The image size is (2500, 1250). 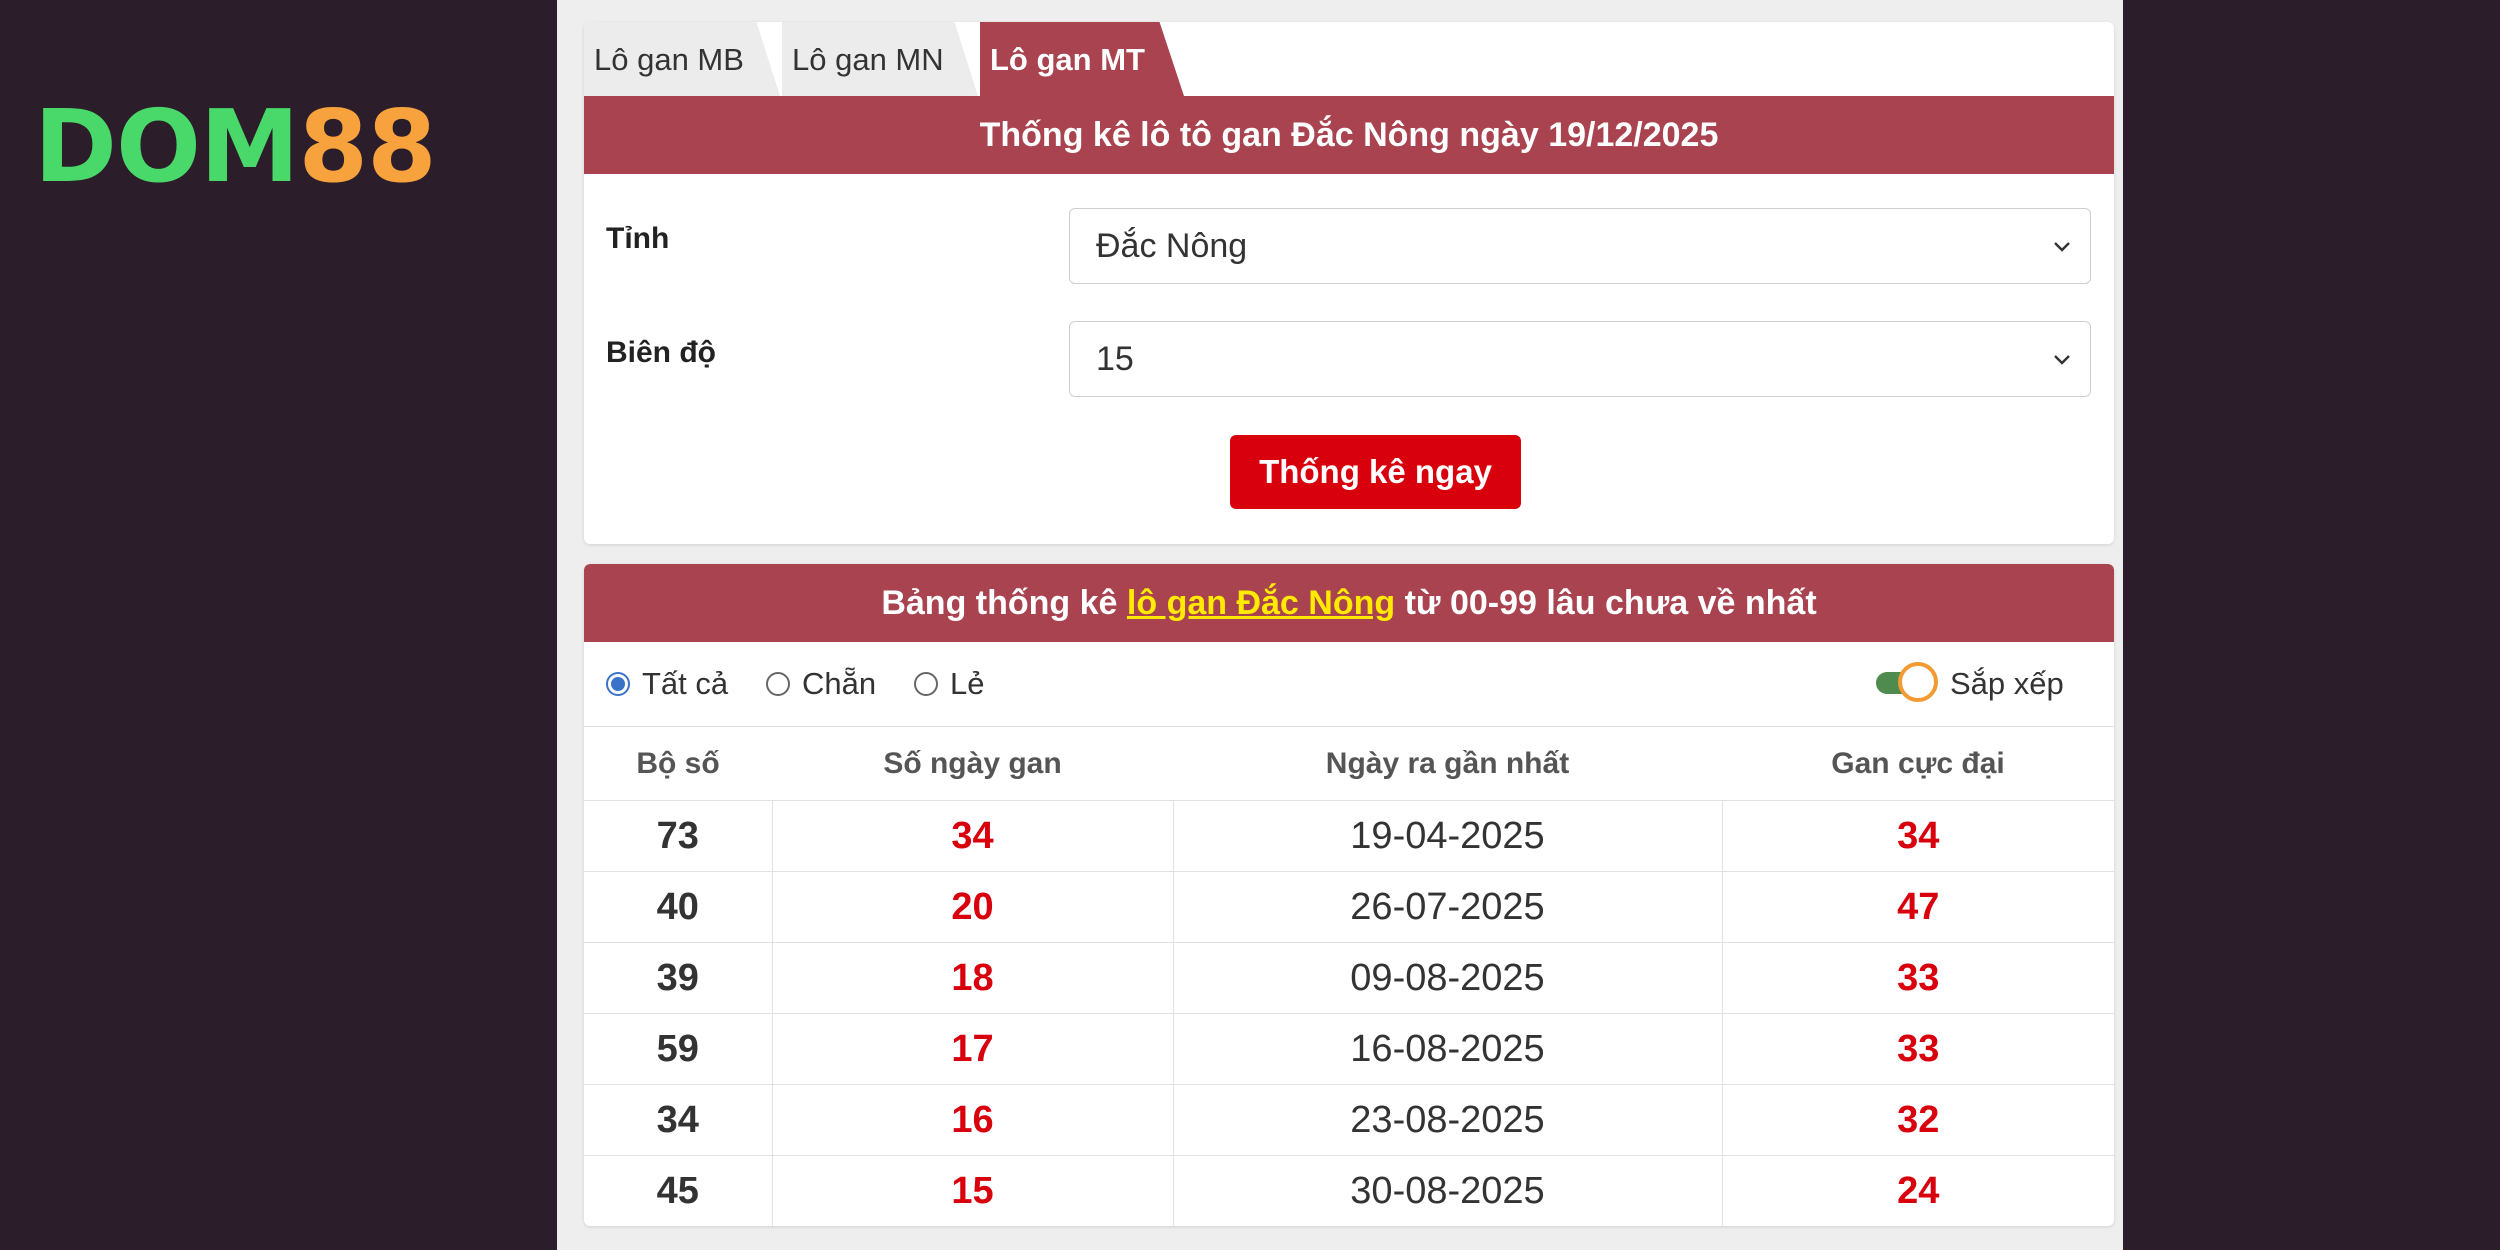 What do you see at coordinates (1580, 246) in the screenshot?
I see `province-select: Đắc Nông` at bounding box center [1580, 246].